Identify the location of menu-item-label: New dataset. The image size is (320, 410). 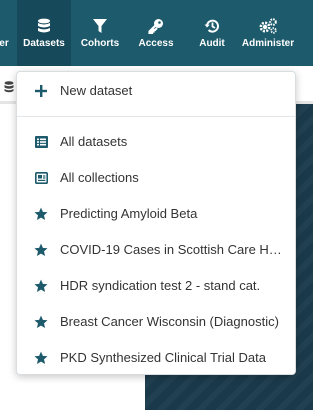
(96, 90).